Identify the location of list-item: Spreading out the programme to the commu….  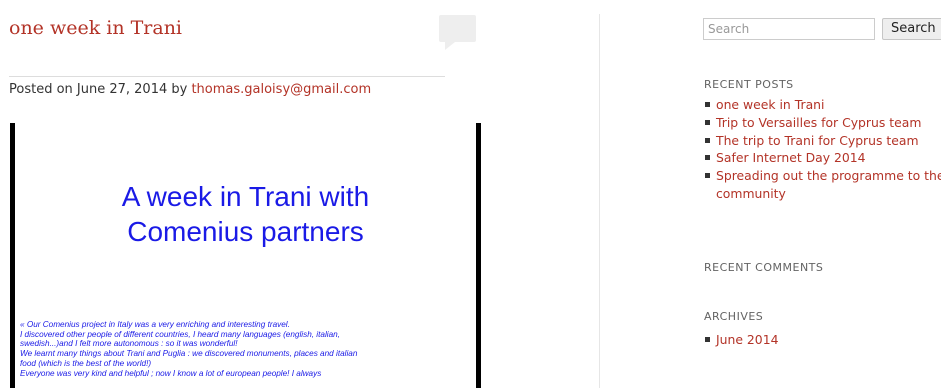
(822, 185).